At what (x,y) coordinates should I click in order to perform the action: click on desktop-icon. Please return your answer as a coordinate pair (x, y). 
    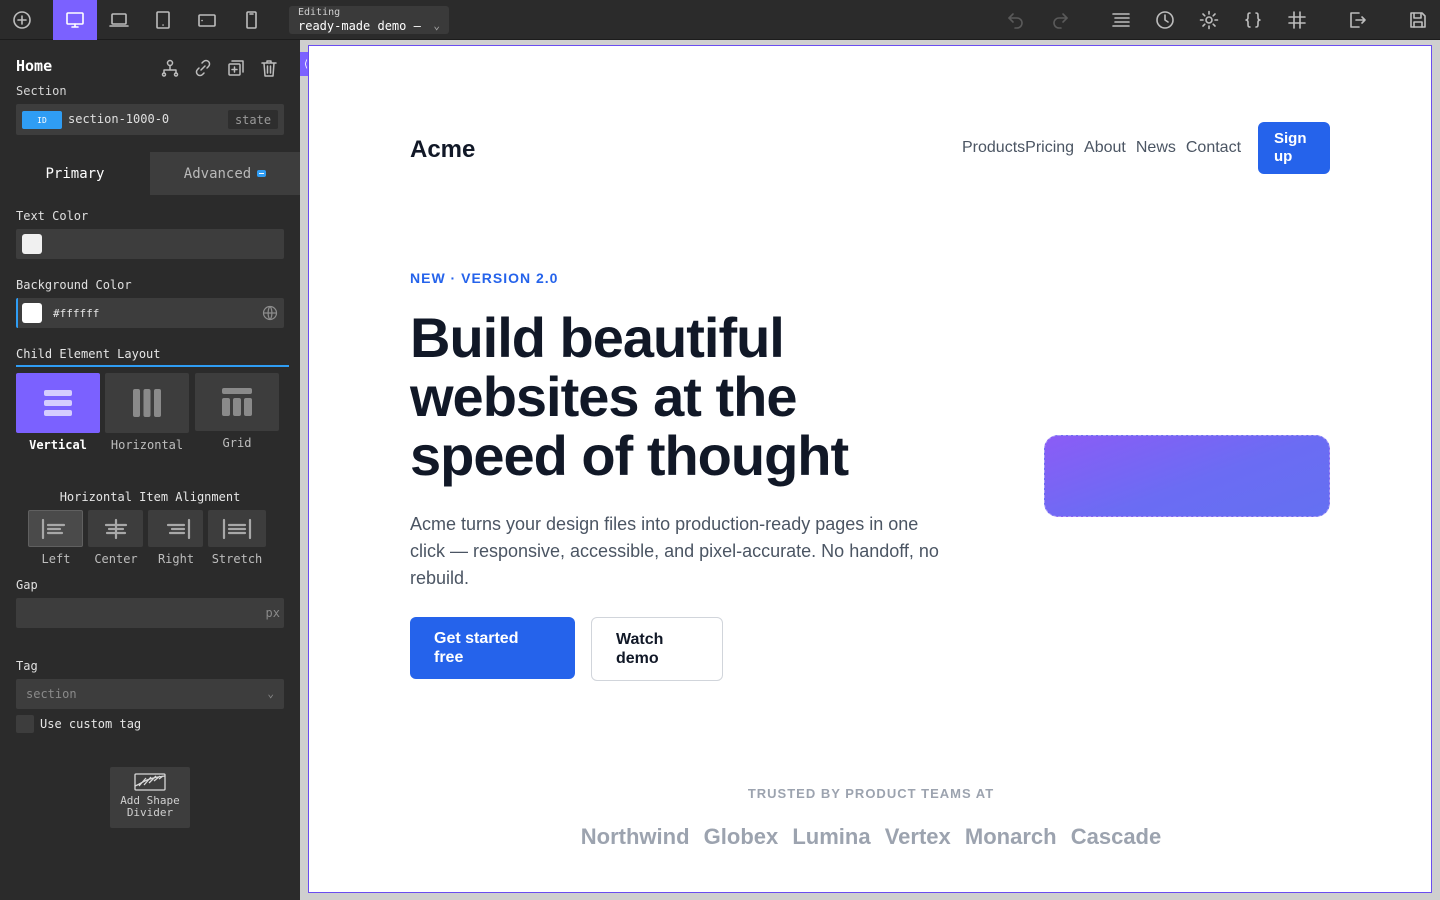
    Looking at the image, I should click on (75, 20).